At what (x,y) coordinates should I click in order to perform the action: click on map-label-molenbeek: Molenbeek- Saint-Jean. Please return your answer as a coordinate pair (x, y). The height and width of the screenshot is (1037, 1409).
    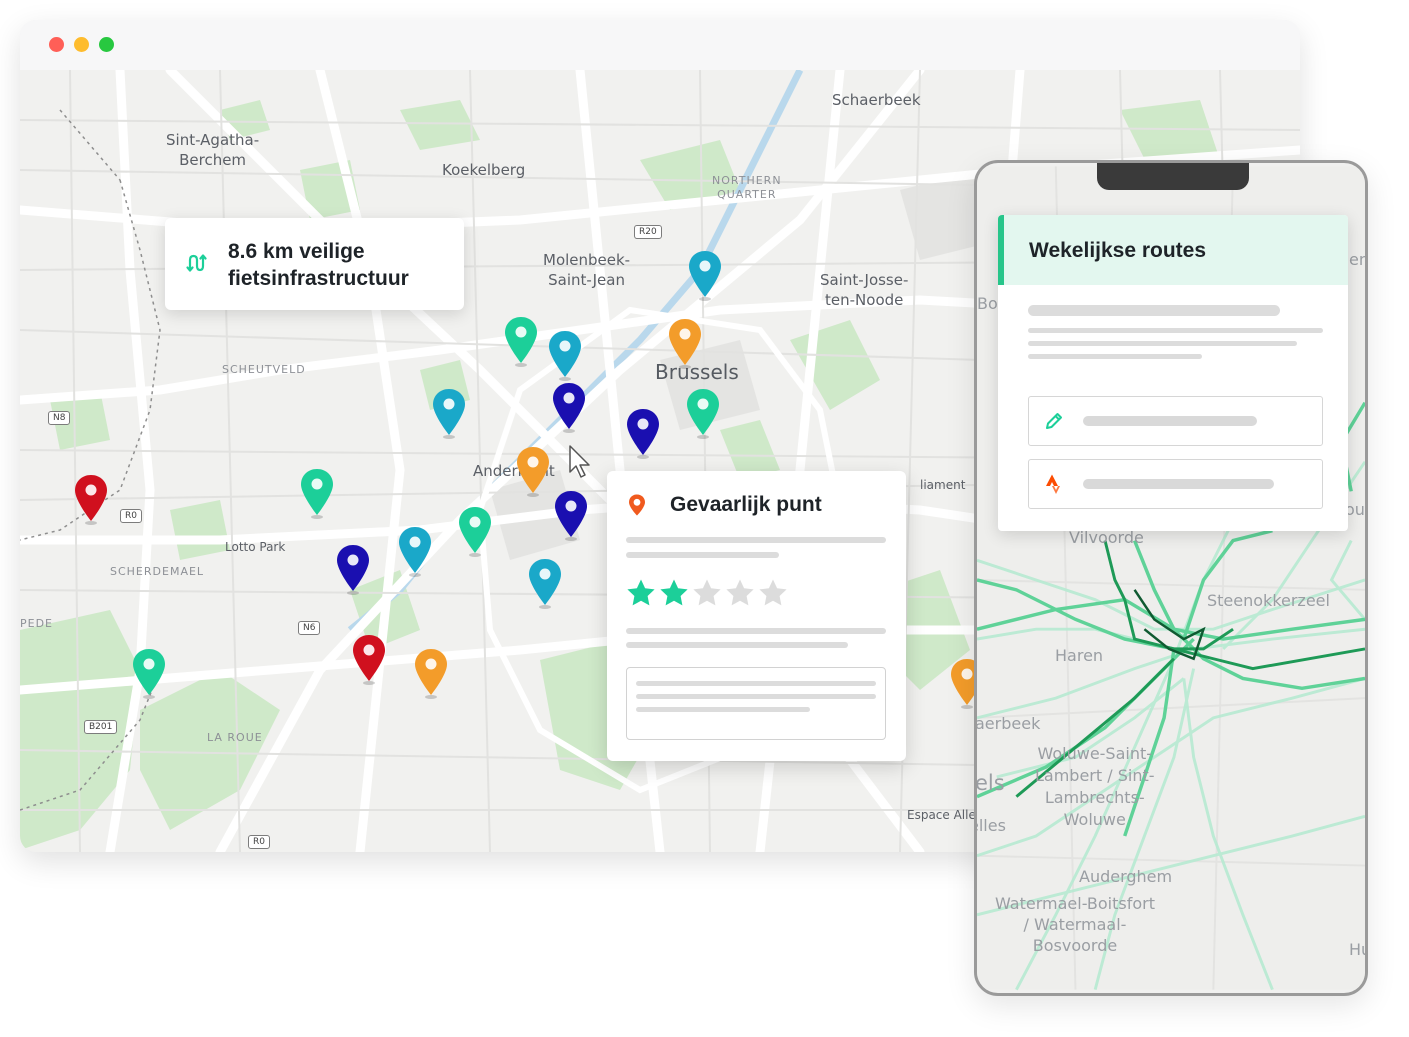
    Looking at the image, I should click on (587, 270).